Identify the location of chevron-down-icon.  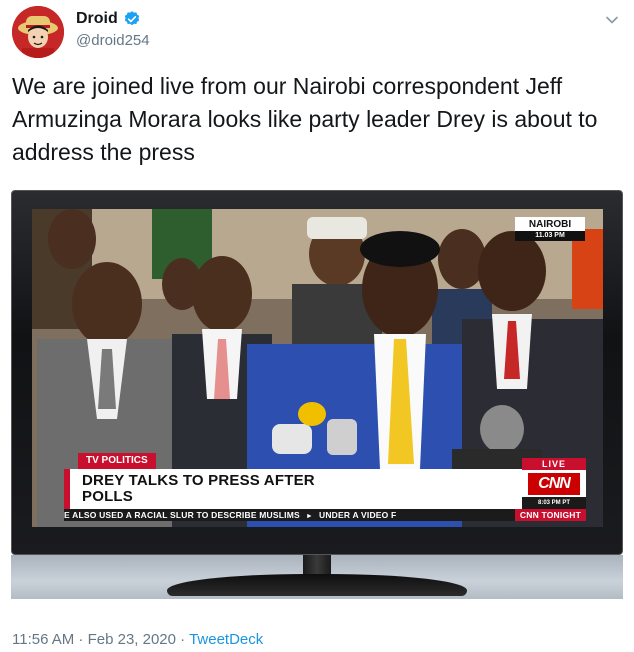
(612, 20).